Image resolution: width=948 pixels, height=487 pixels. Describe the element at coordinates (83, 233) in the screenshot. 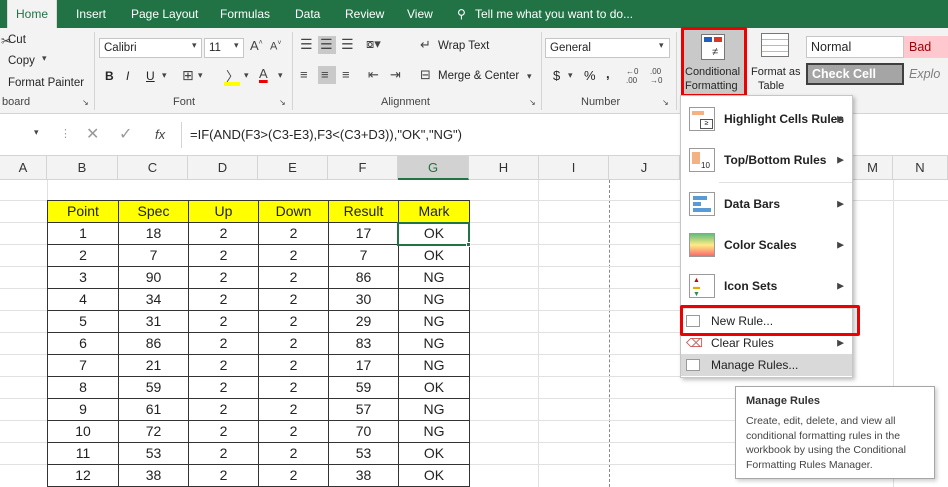

I see `table-cell-point: 1` at that location.